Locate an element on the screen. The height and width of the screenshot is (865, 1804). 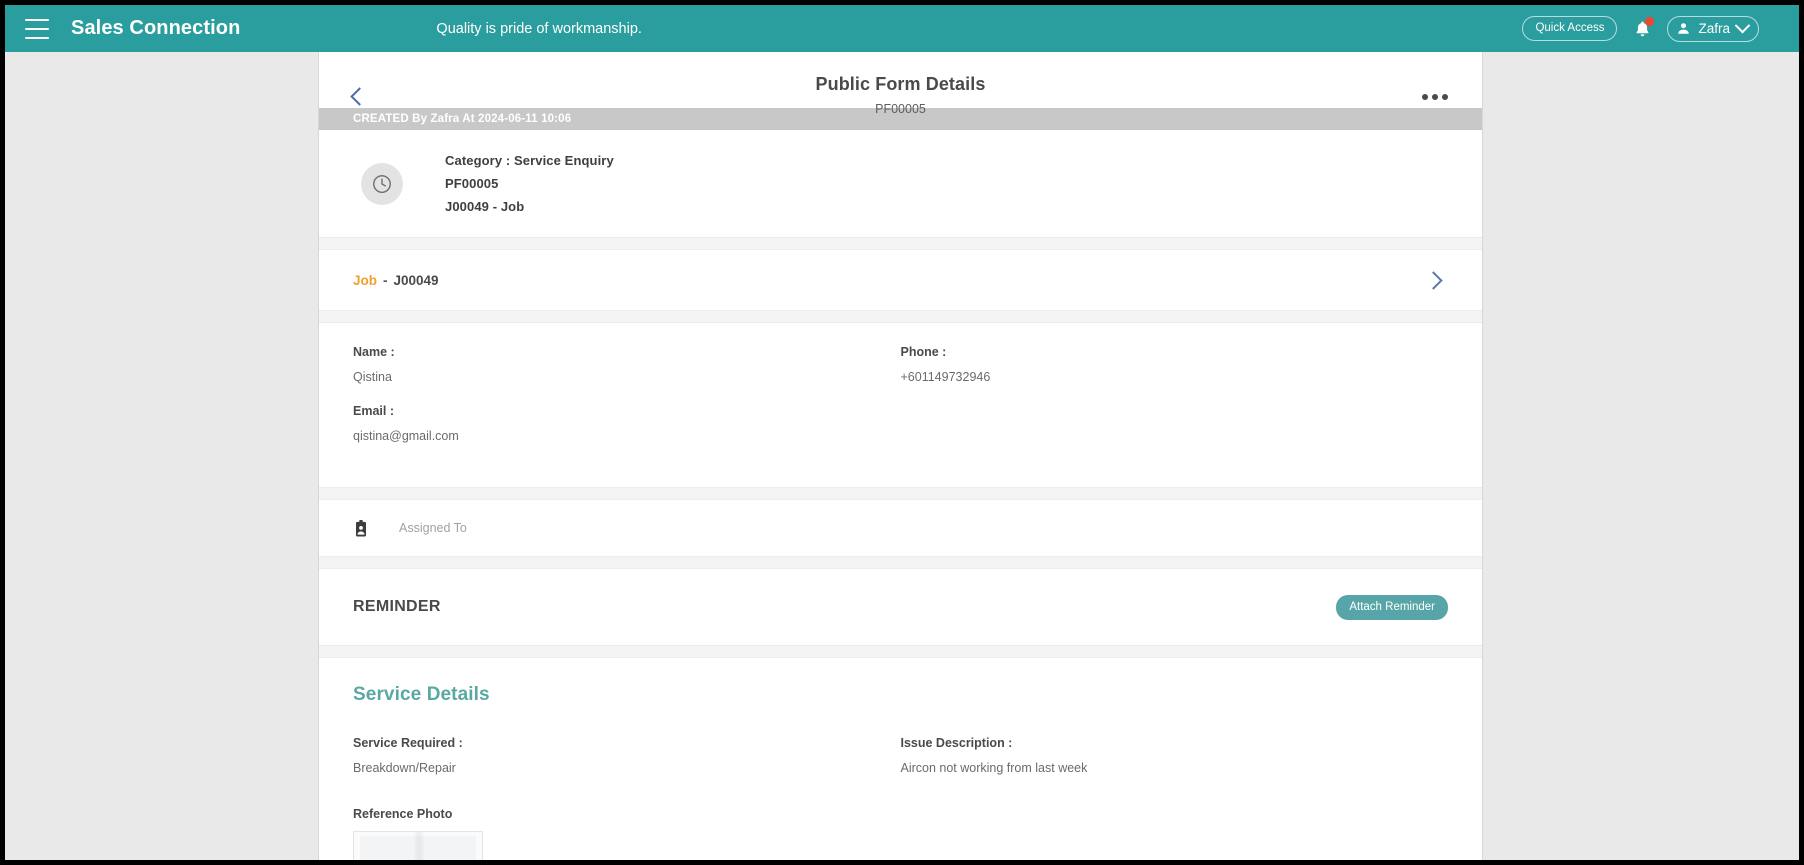
assigned-to-placeholder: Assigned To is located at coordinates (433, 528).